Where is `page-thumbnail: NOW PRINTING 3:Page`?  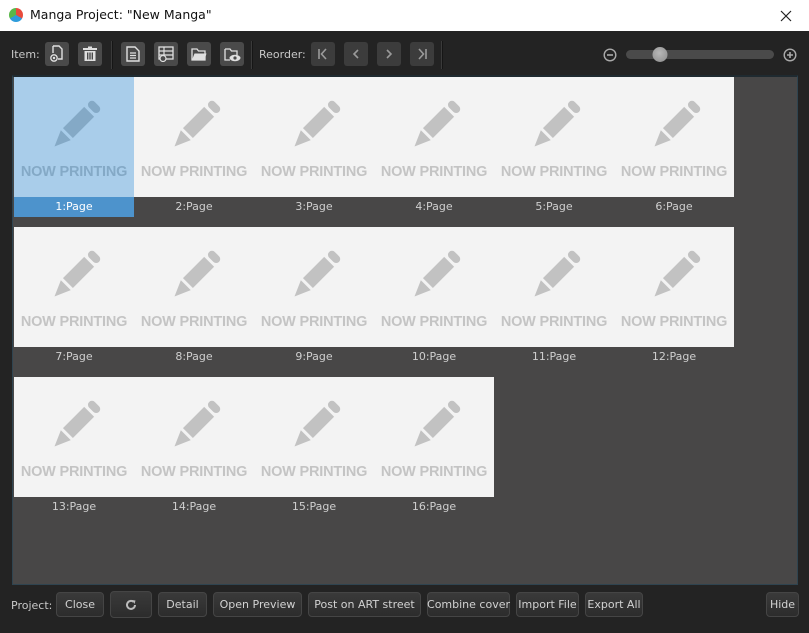
page-thumbnail: NOW PRINTING 3:Page is located at coordinates (314, 147).